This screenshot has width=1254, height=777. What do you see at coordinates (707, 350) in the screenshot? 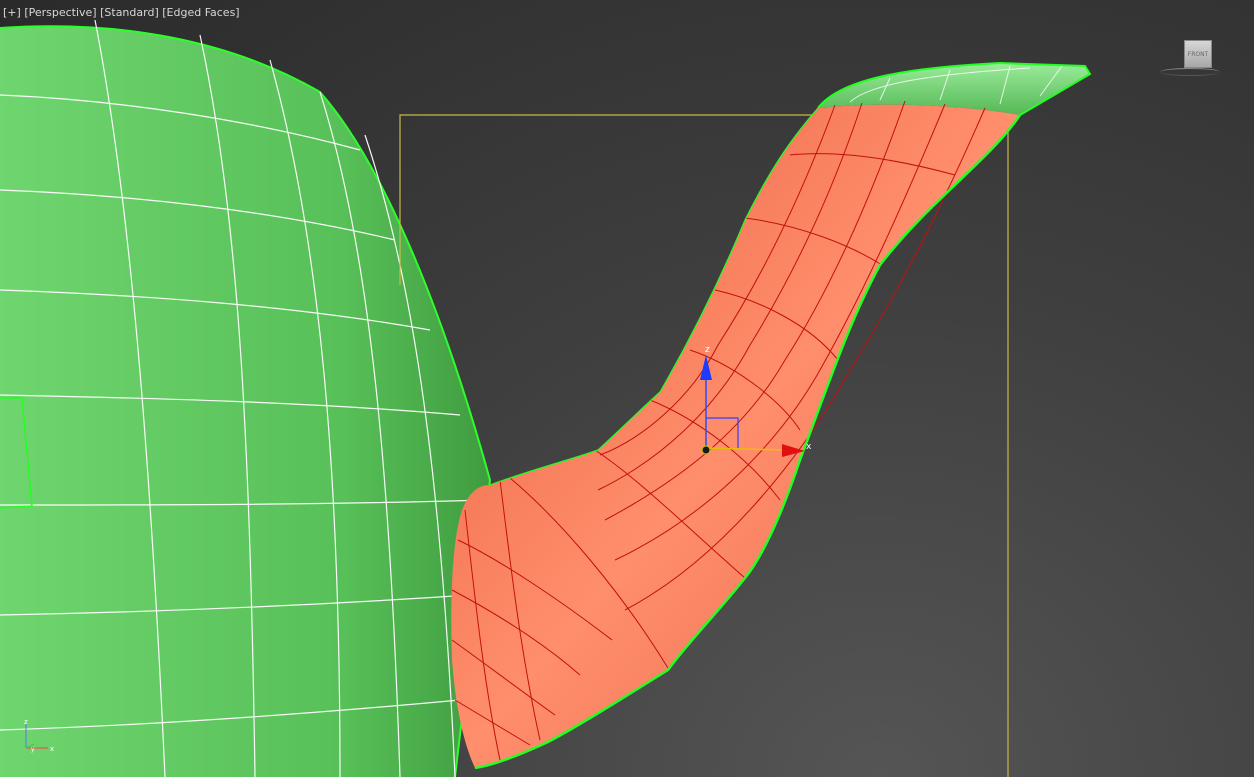
I see `gizmo-z-label: z` at bounding box center [707, 350].